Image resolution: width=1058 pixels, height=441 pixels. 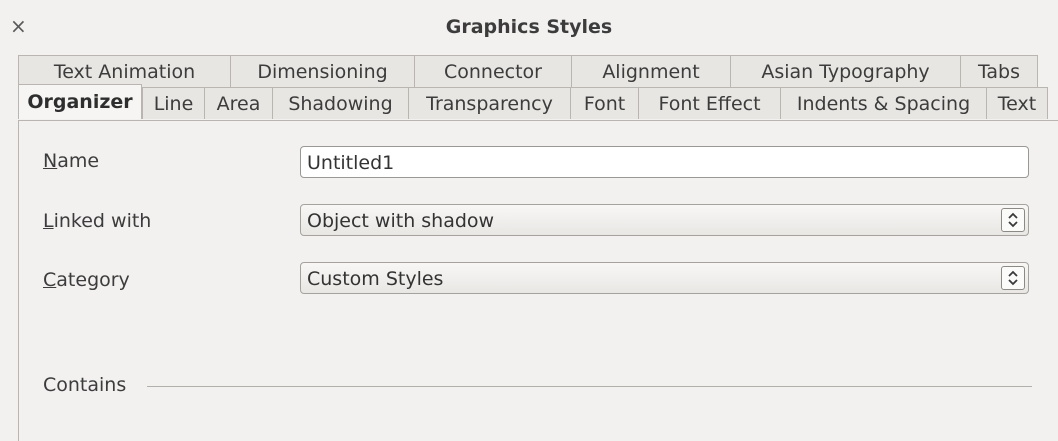 I want to click on linked-with-label: Linked with, so click(x=97, y=221).